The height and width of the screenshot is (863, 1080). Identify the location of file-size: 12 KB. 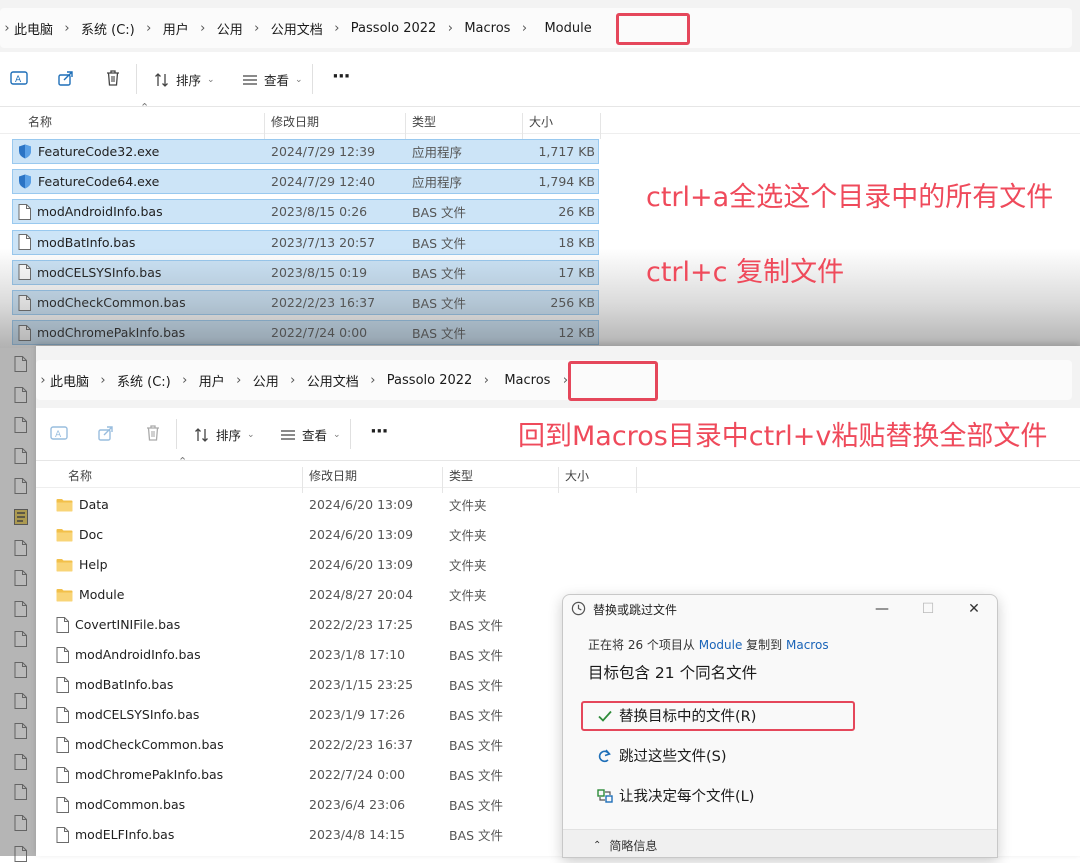
(576, 333).